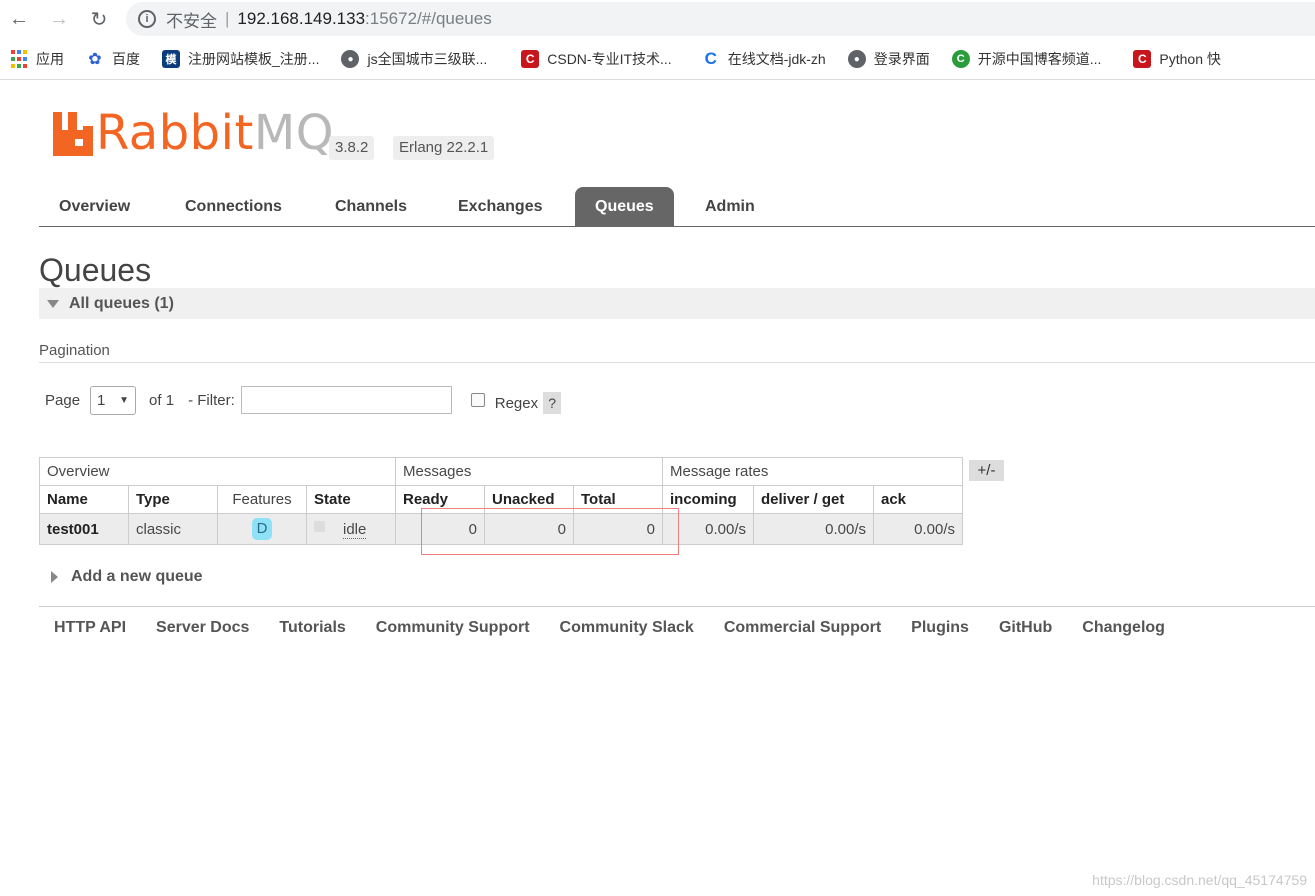 The height and width of the screenshot is (896, 1315). What do you see at coordinates (1123, 628) in the screenshot?
I see `footer-link-changelog: Changelog` at bounding box center [1123, 628].